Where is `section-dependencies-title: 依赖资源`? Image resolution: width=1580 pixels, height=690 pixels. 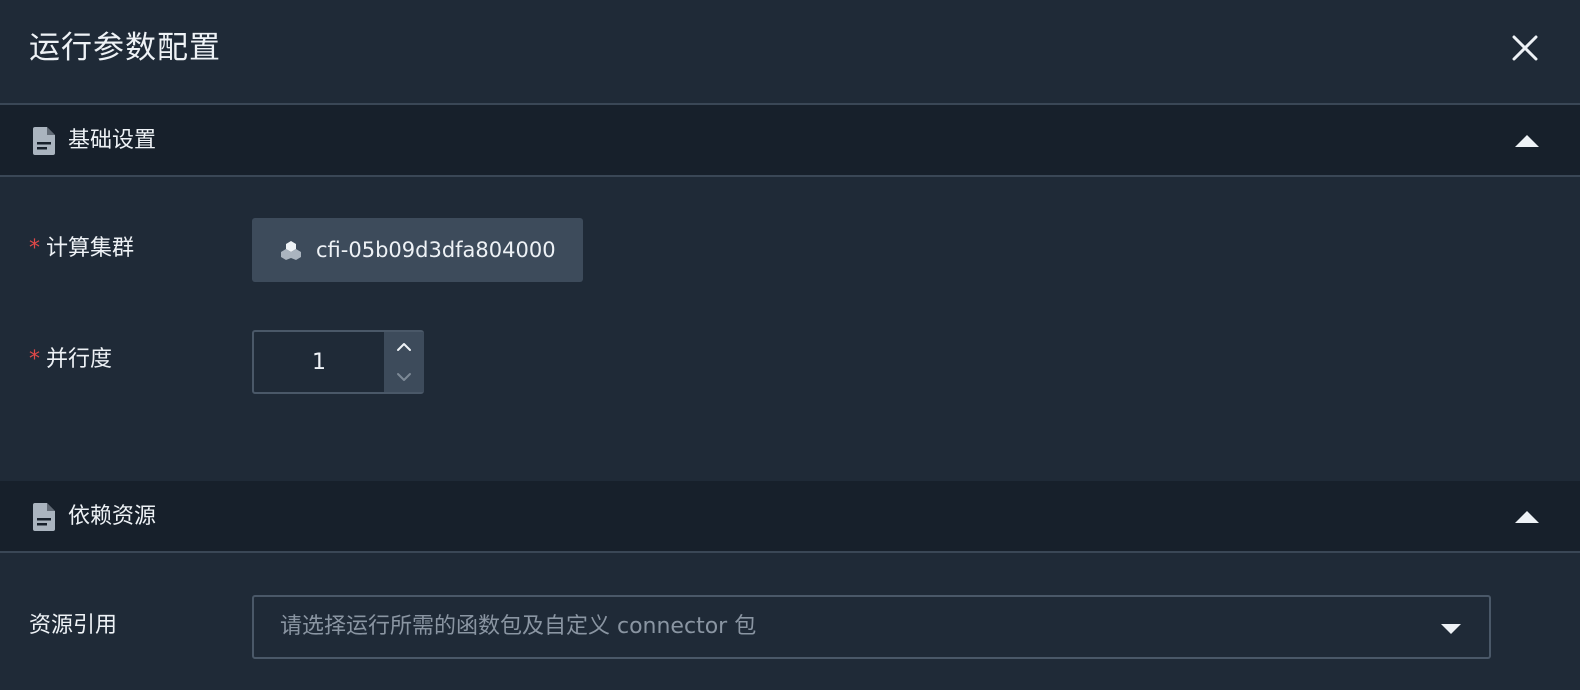 section-dependencies-title: 依赖资源 is located at coordinates (112, 516).